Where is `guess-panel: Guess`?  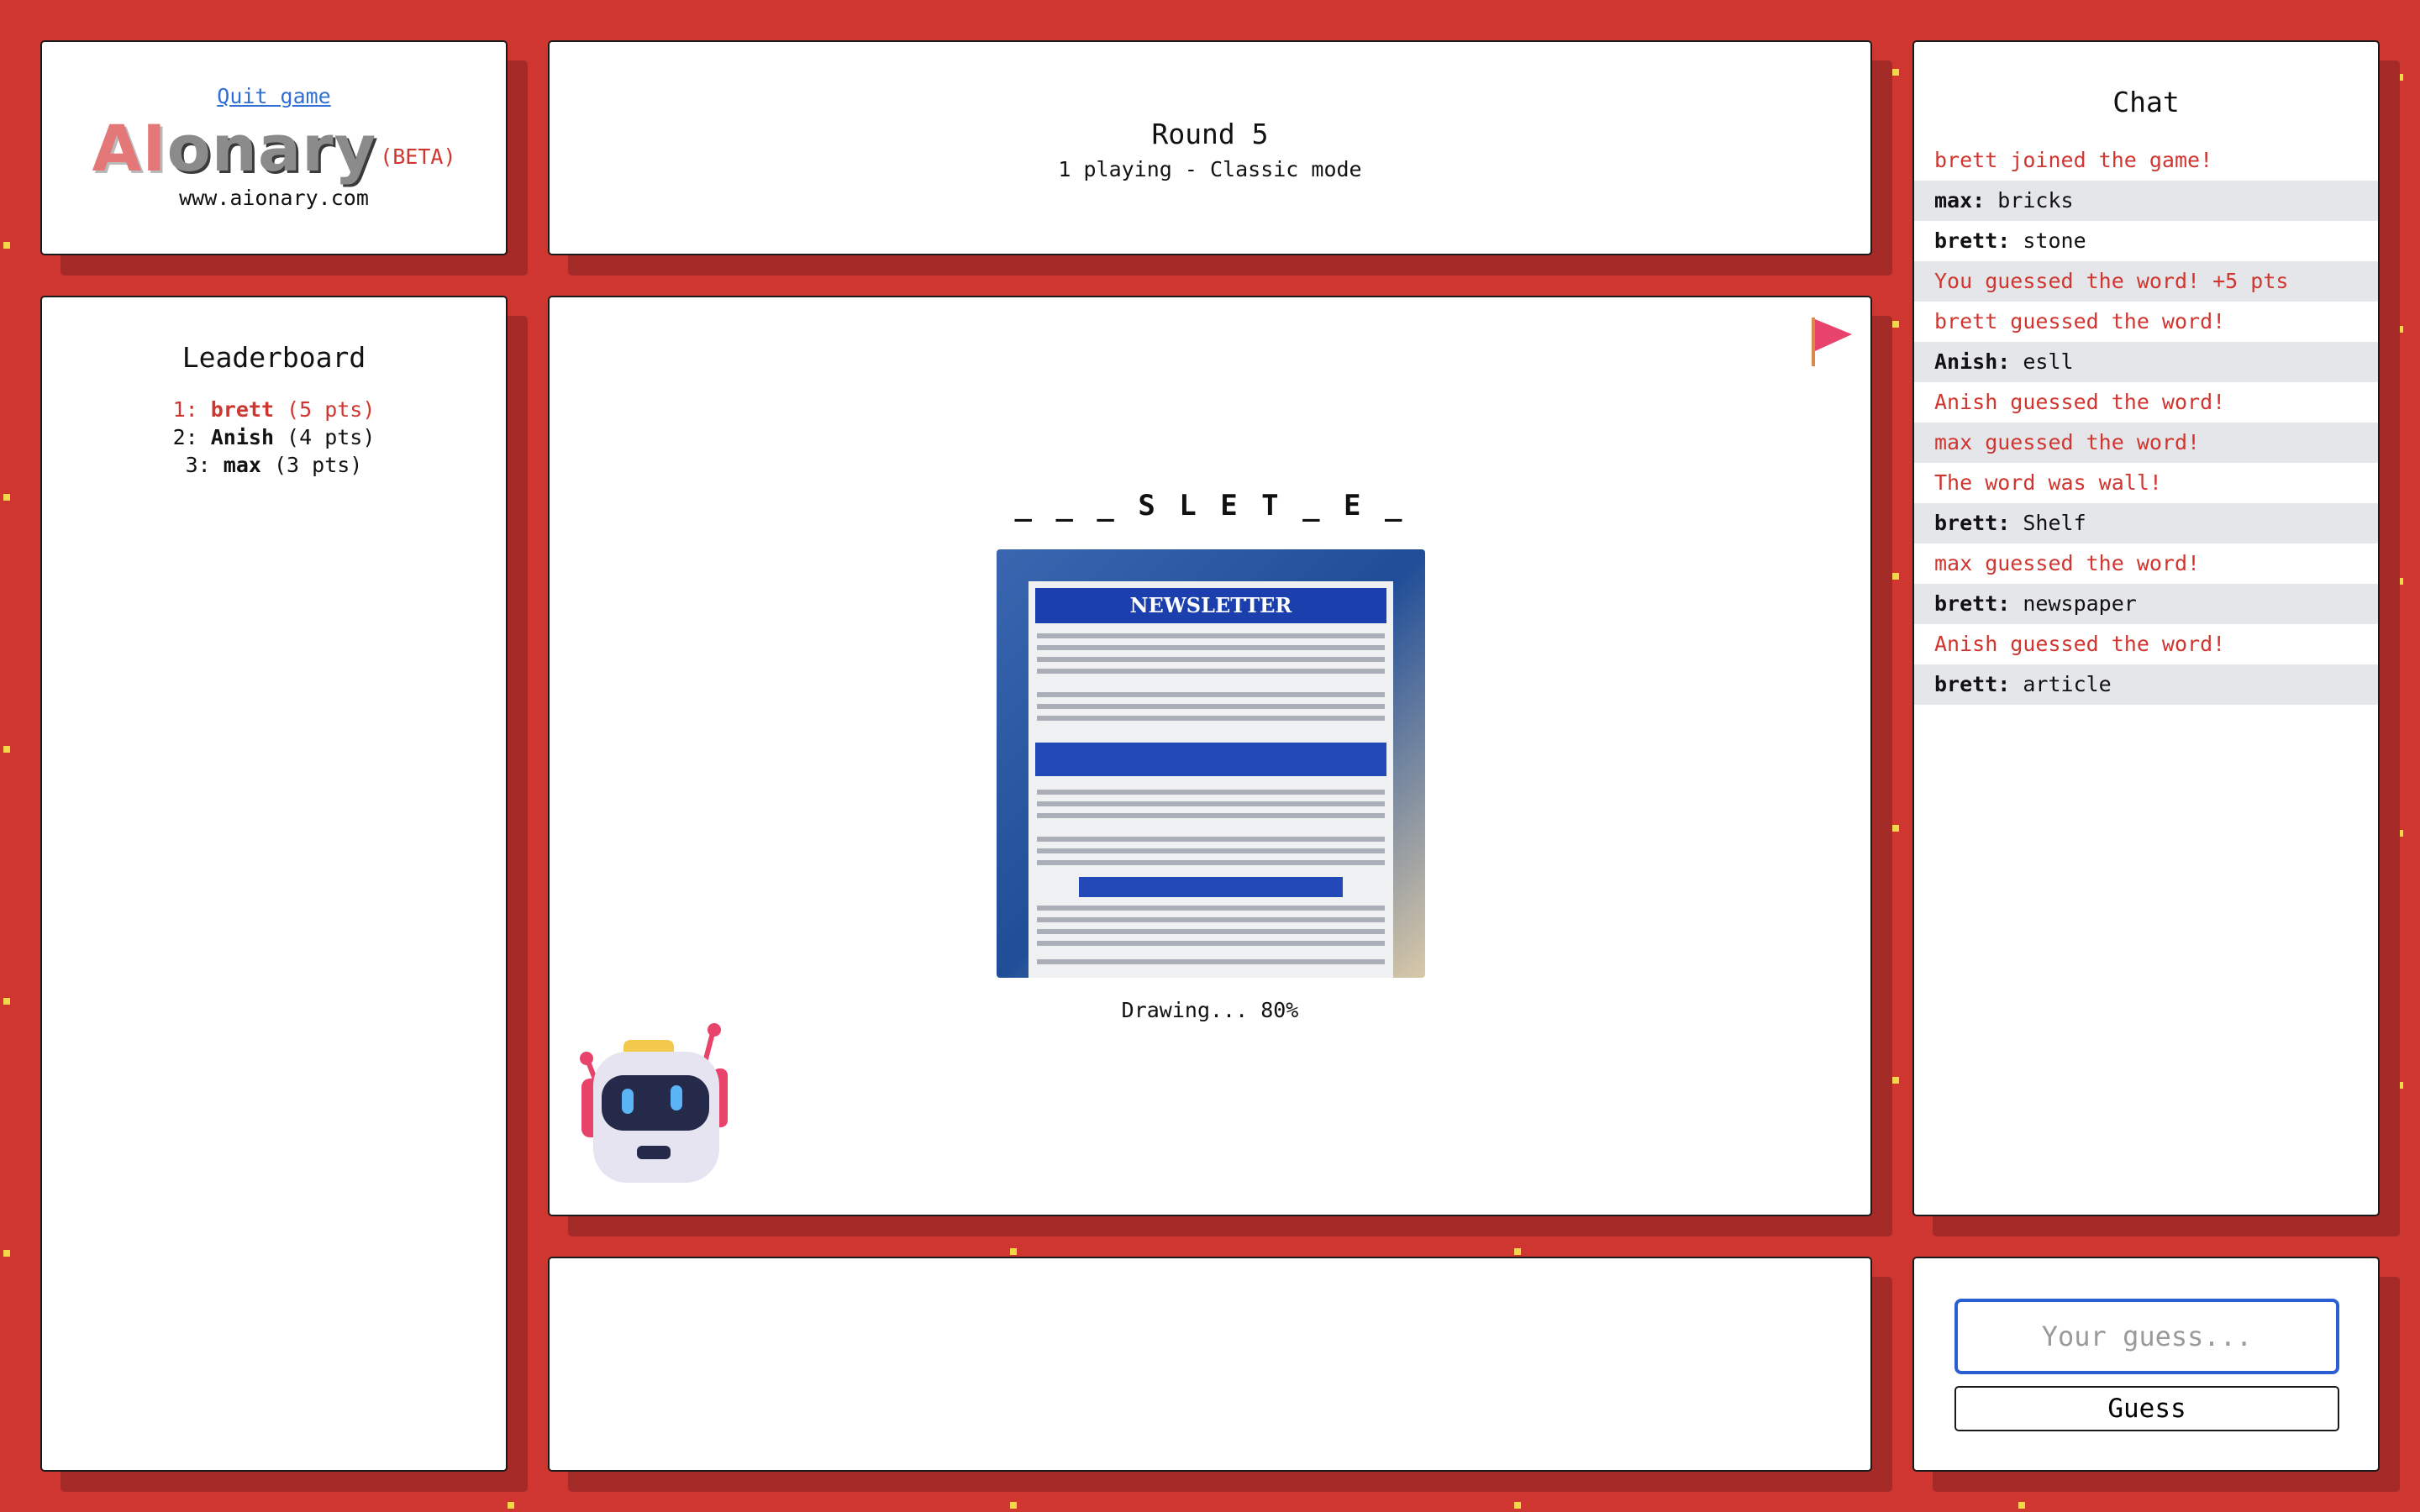
guess-panel: Guess is located at coordinates (2146, 1364).